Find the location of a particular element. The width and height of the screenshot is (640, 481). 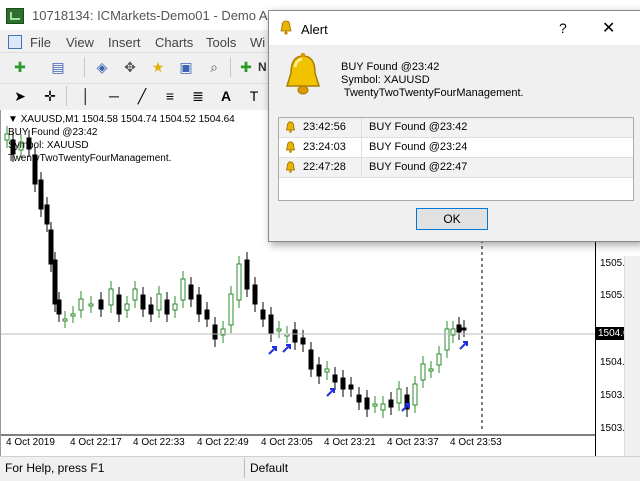

alert-title: Alert is located at coordinates (314, 29).